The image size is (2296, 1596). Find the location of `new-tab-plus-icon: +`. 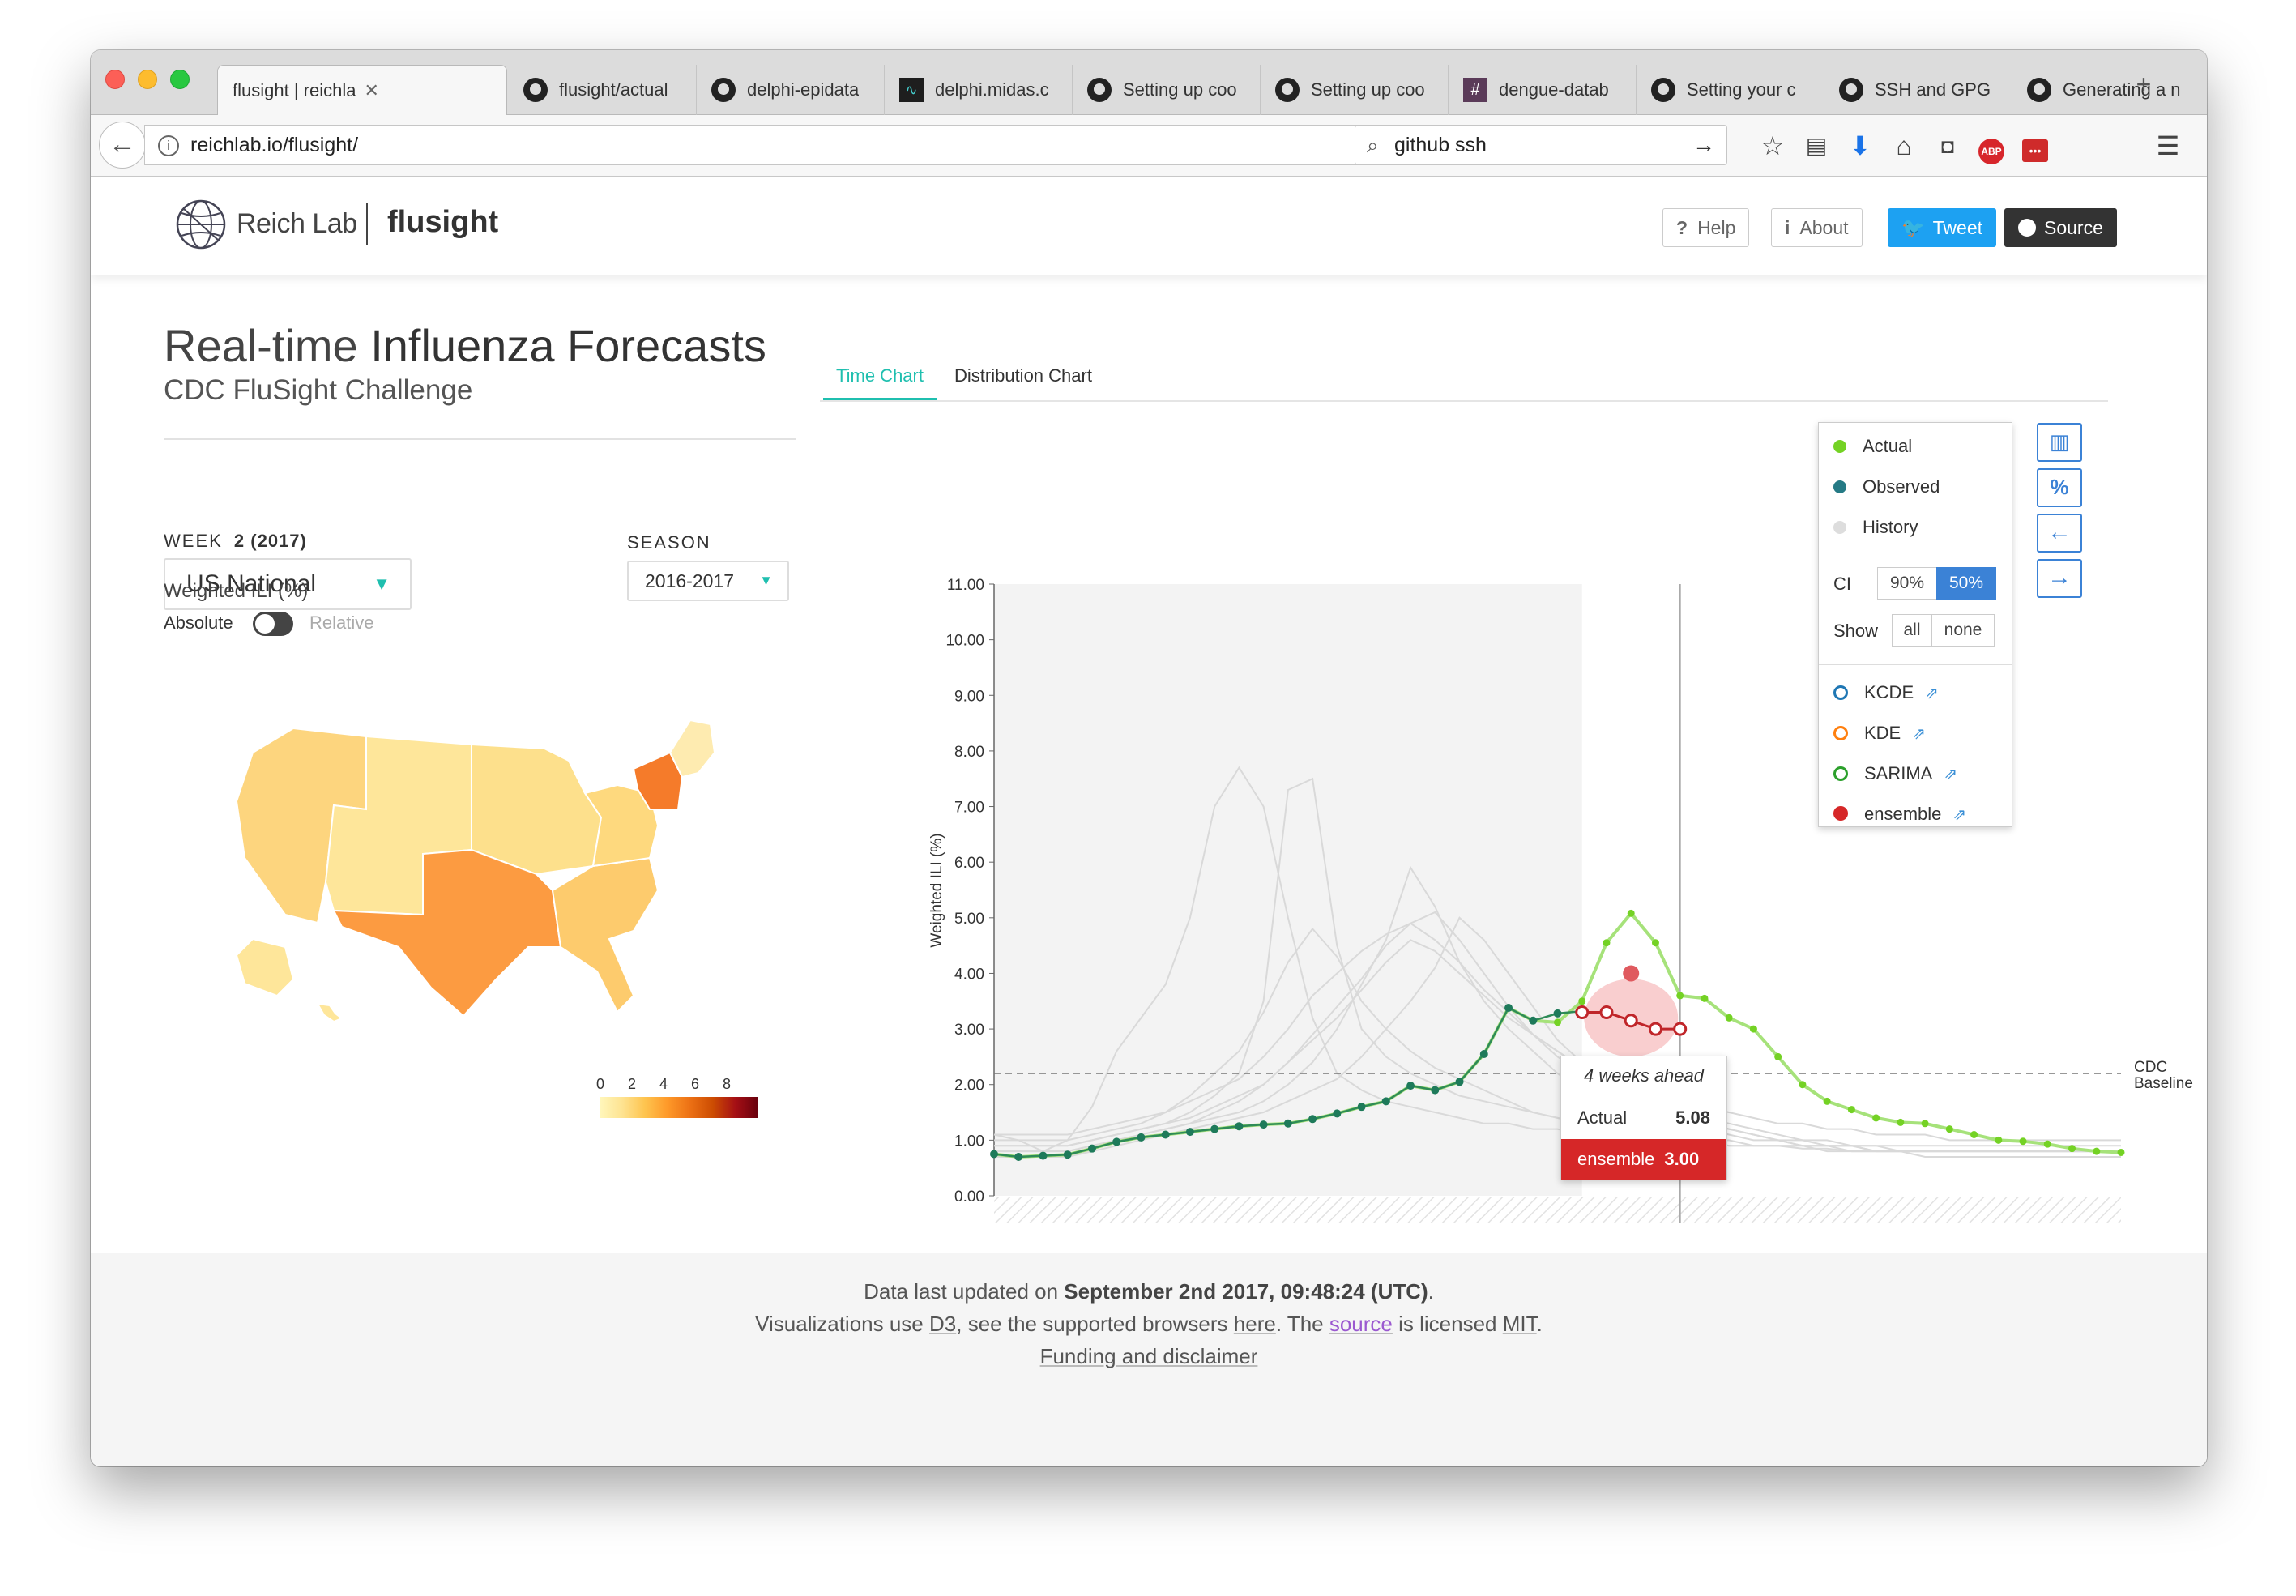

new-tab-plus-icon: + is located at coordinates (2143, 84).